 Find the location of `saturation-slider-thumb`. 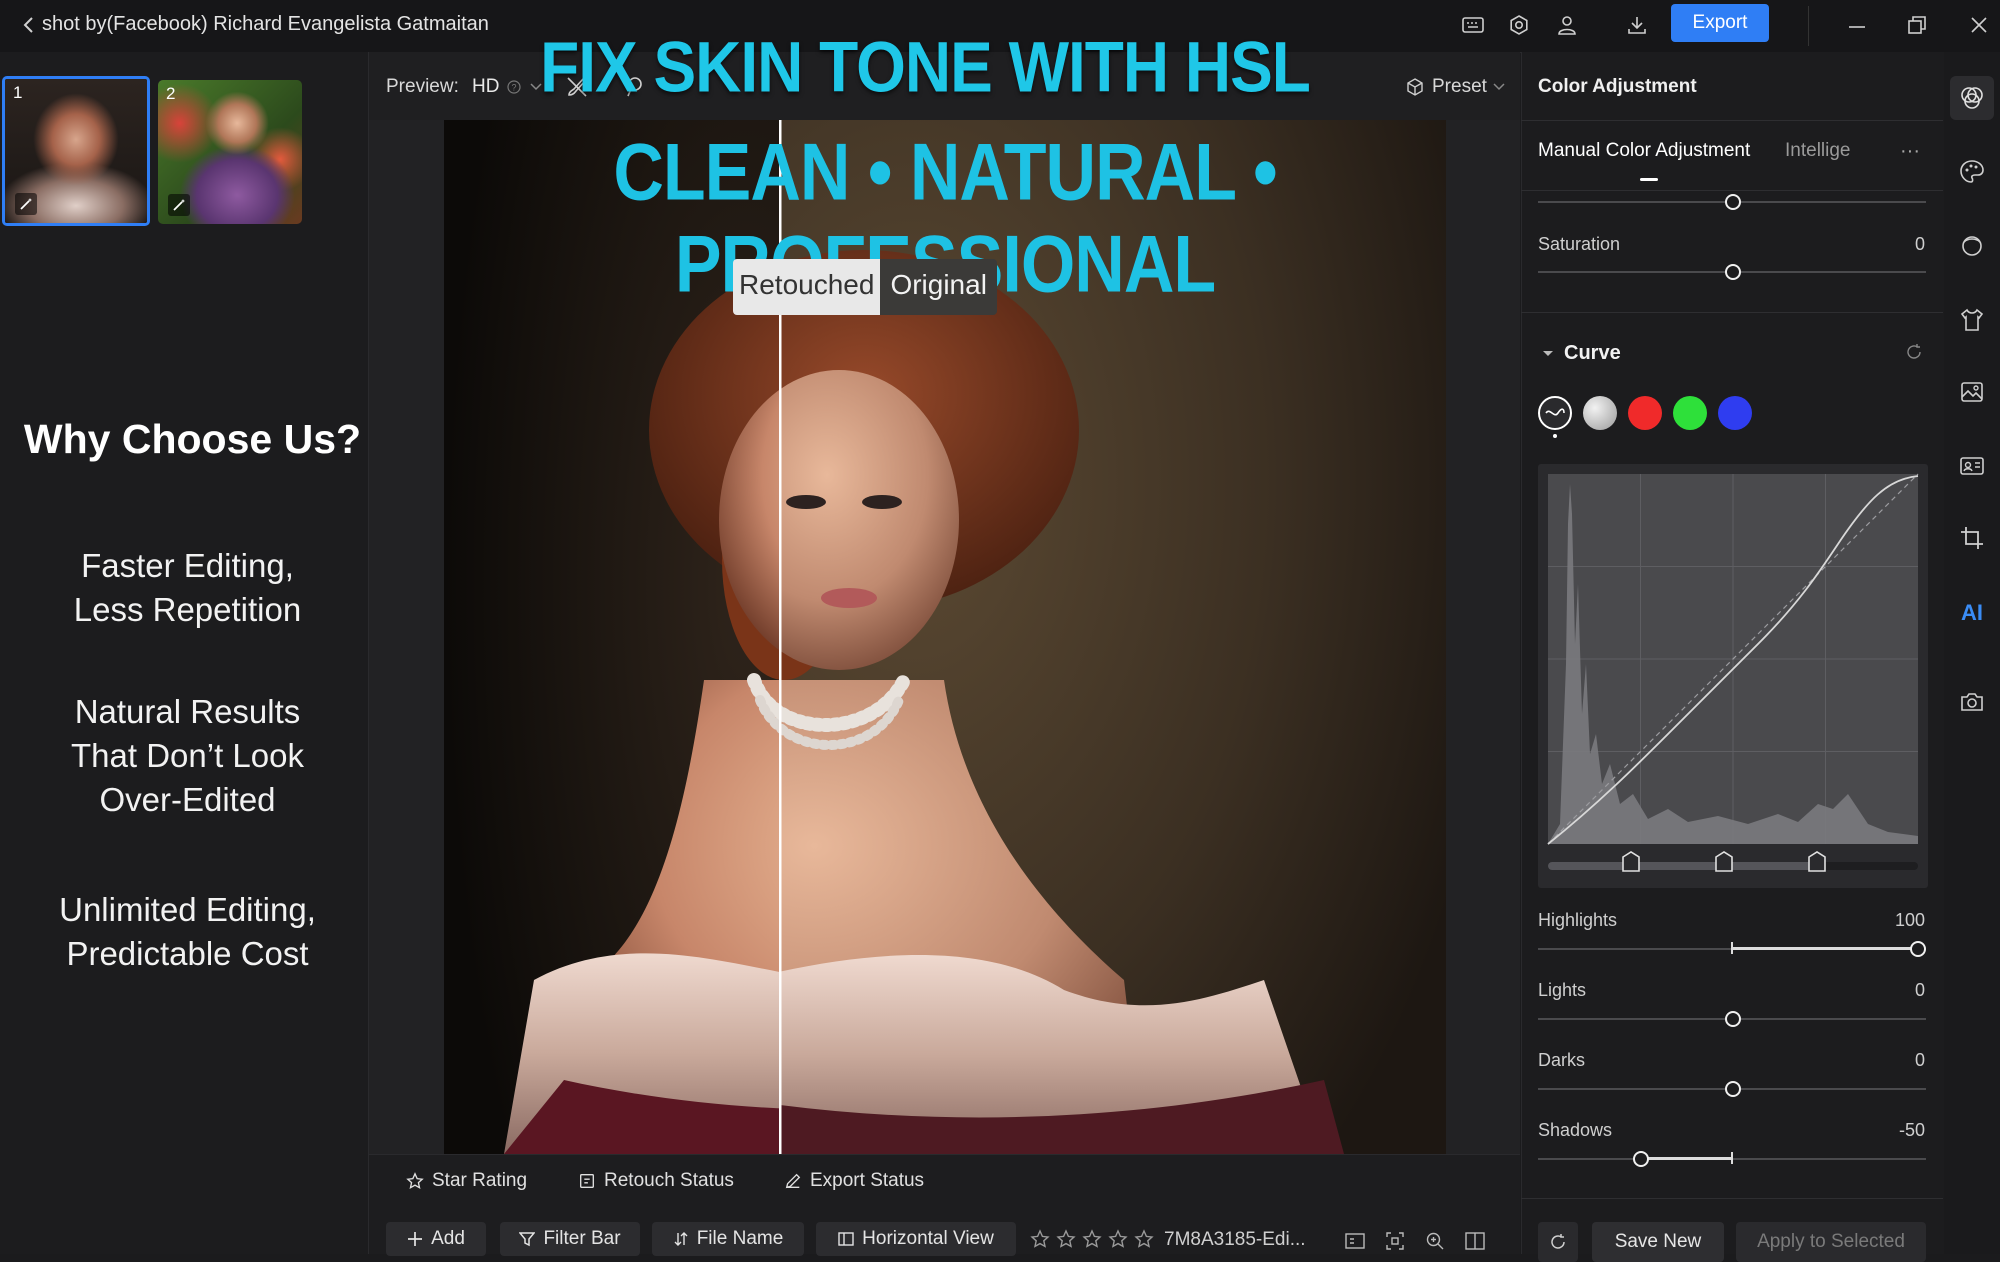

saturation-slider-thumb is located at coordinates (1733, 272).